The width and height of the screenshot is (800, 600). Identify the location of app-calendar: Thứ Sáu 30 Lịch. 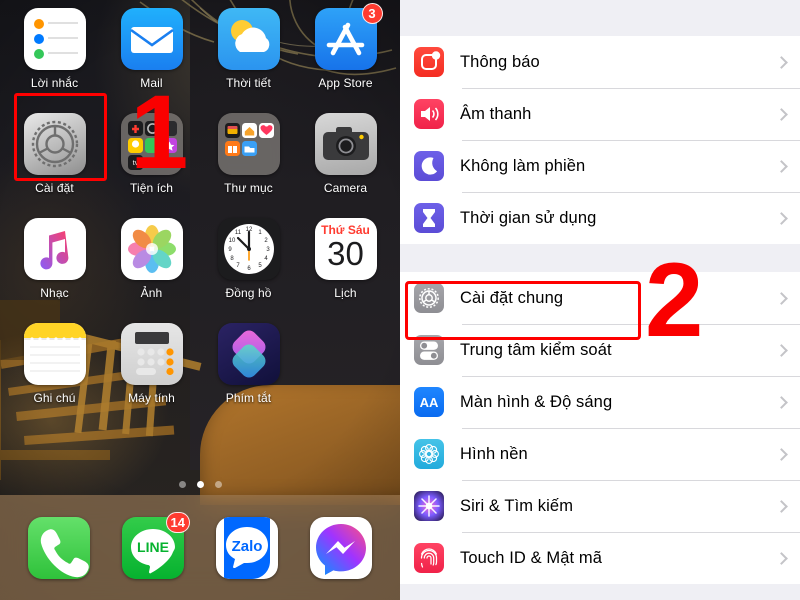
(345, 265).